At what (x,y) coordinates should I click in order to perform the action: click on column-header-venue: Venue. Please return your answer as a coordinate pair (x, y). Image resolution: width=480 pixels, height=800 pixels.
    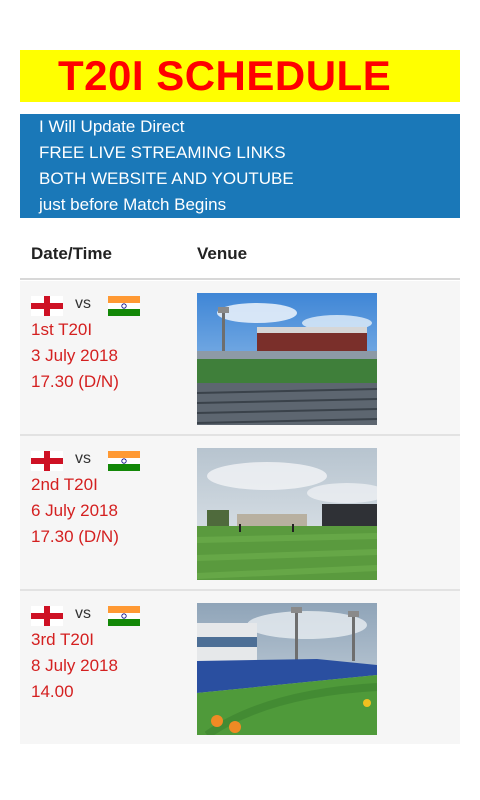
    Looking at the image, I should click on (222, 253).